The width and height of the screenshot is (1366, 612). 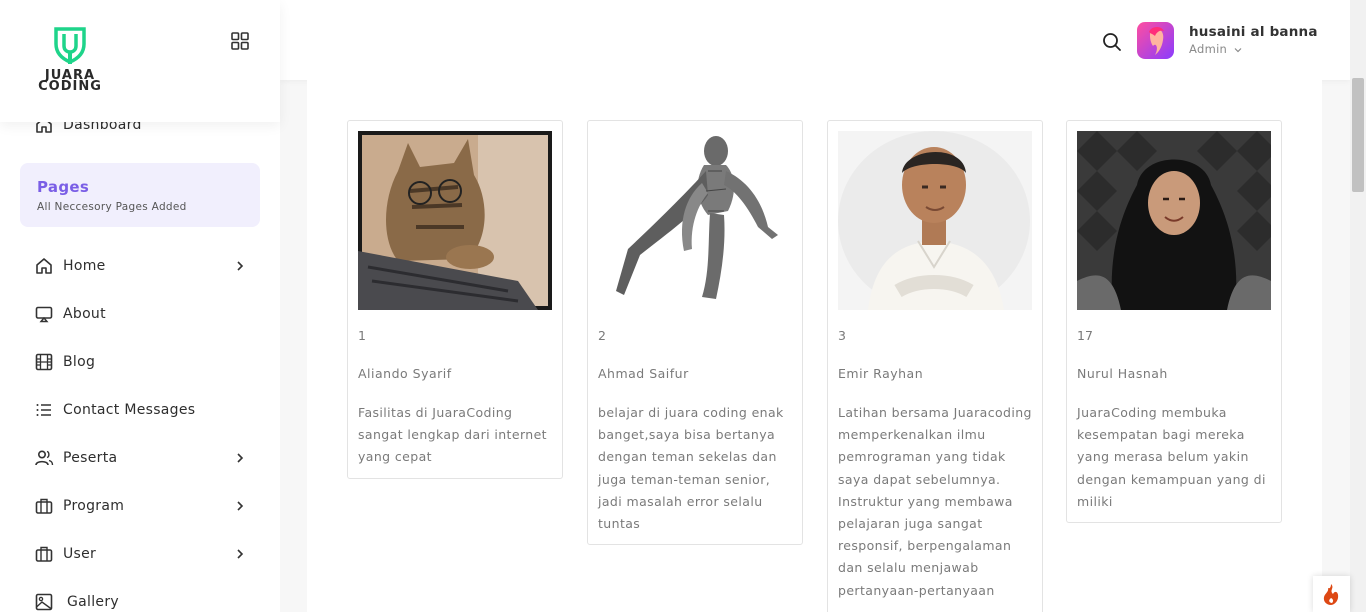 What do you see at coordinates (44, 458) in the screenshot?
I see `users-icon` at bounding box center [44, 458].